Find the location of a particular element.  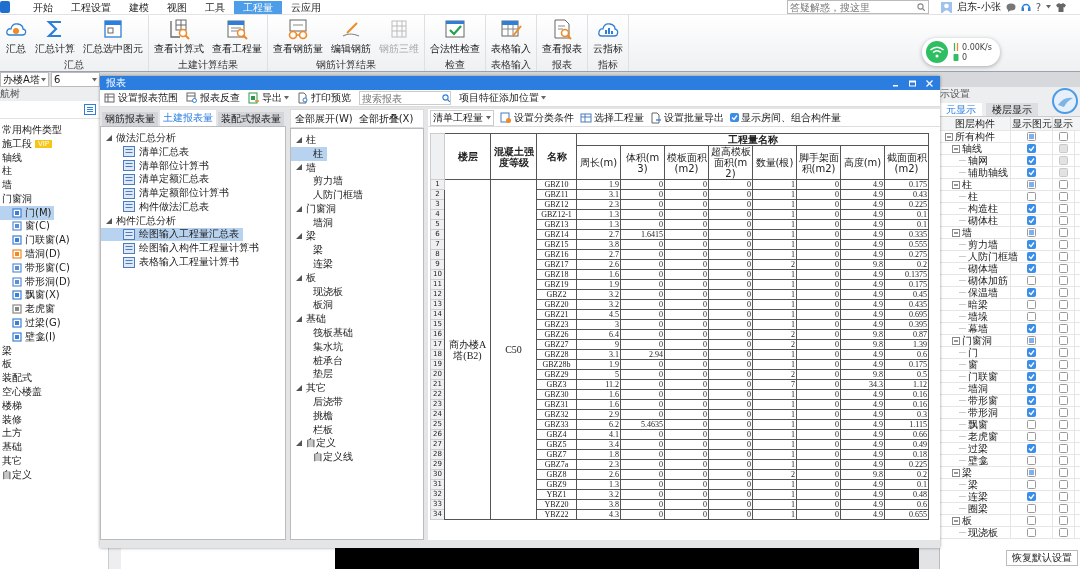

maximize-icon is located at coordinates (912, 83).